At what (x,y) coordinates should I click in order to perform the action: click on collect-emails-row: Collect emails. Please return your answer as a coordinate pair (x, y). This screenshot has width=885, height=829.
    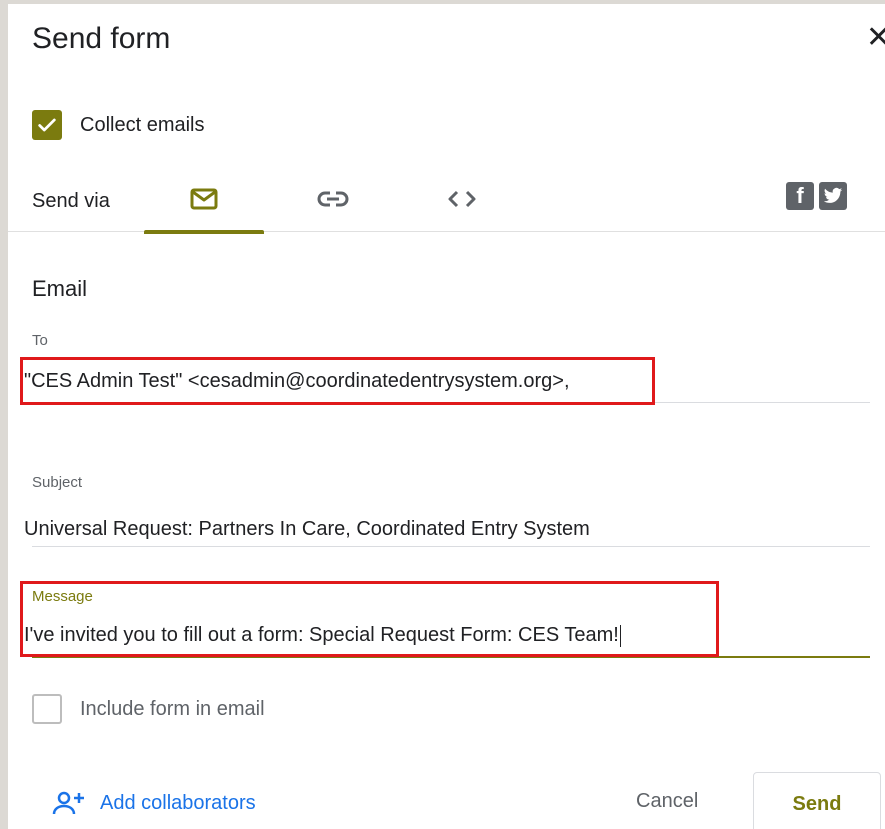
    Looking at the image, I should click on (118, 125).